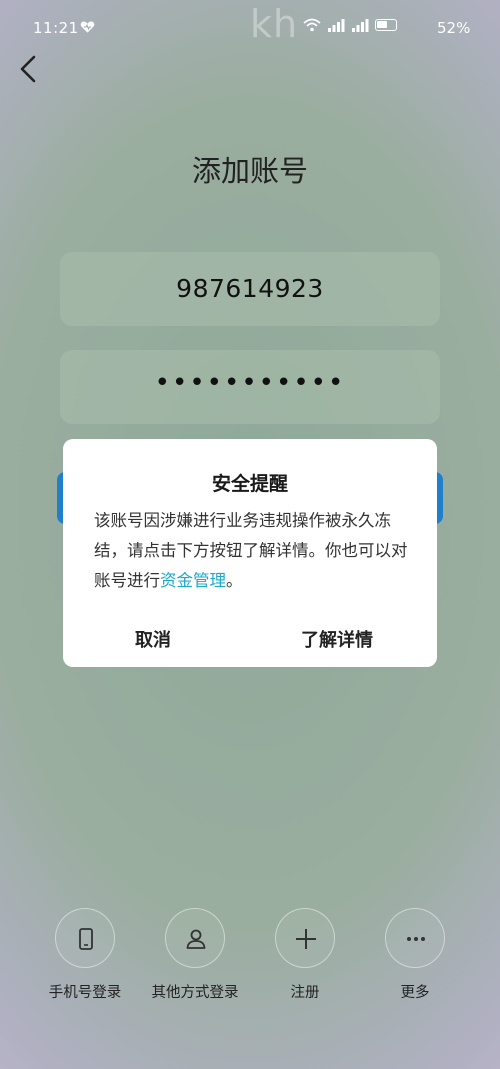  What do you see at coordinates (454, 28) in the screenshot?
I see `battery-level: 52%` at bounding box center [454, 28].